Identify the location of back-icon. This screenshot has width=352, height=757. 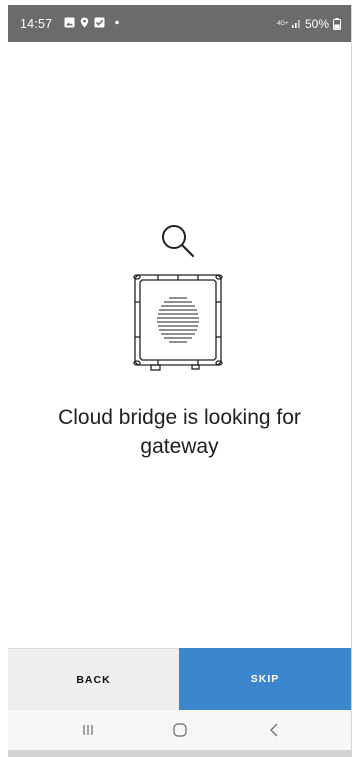
(274, 730).